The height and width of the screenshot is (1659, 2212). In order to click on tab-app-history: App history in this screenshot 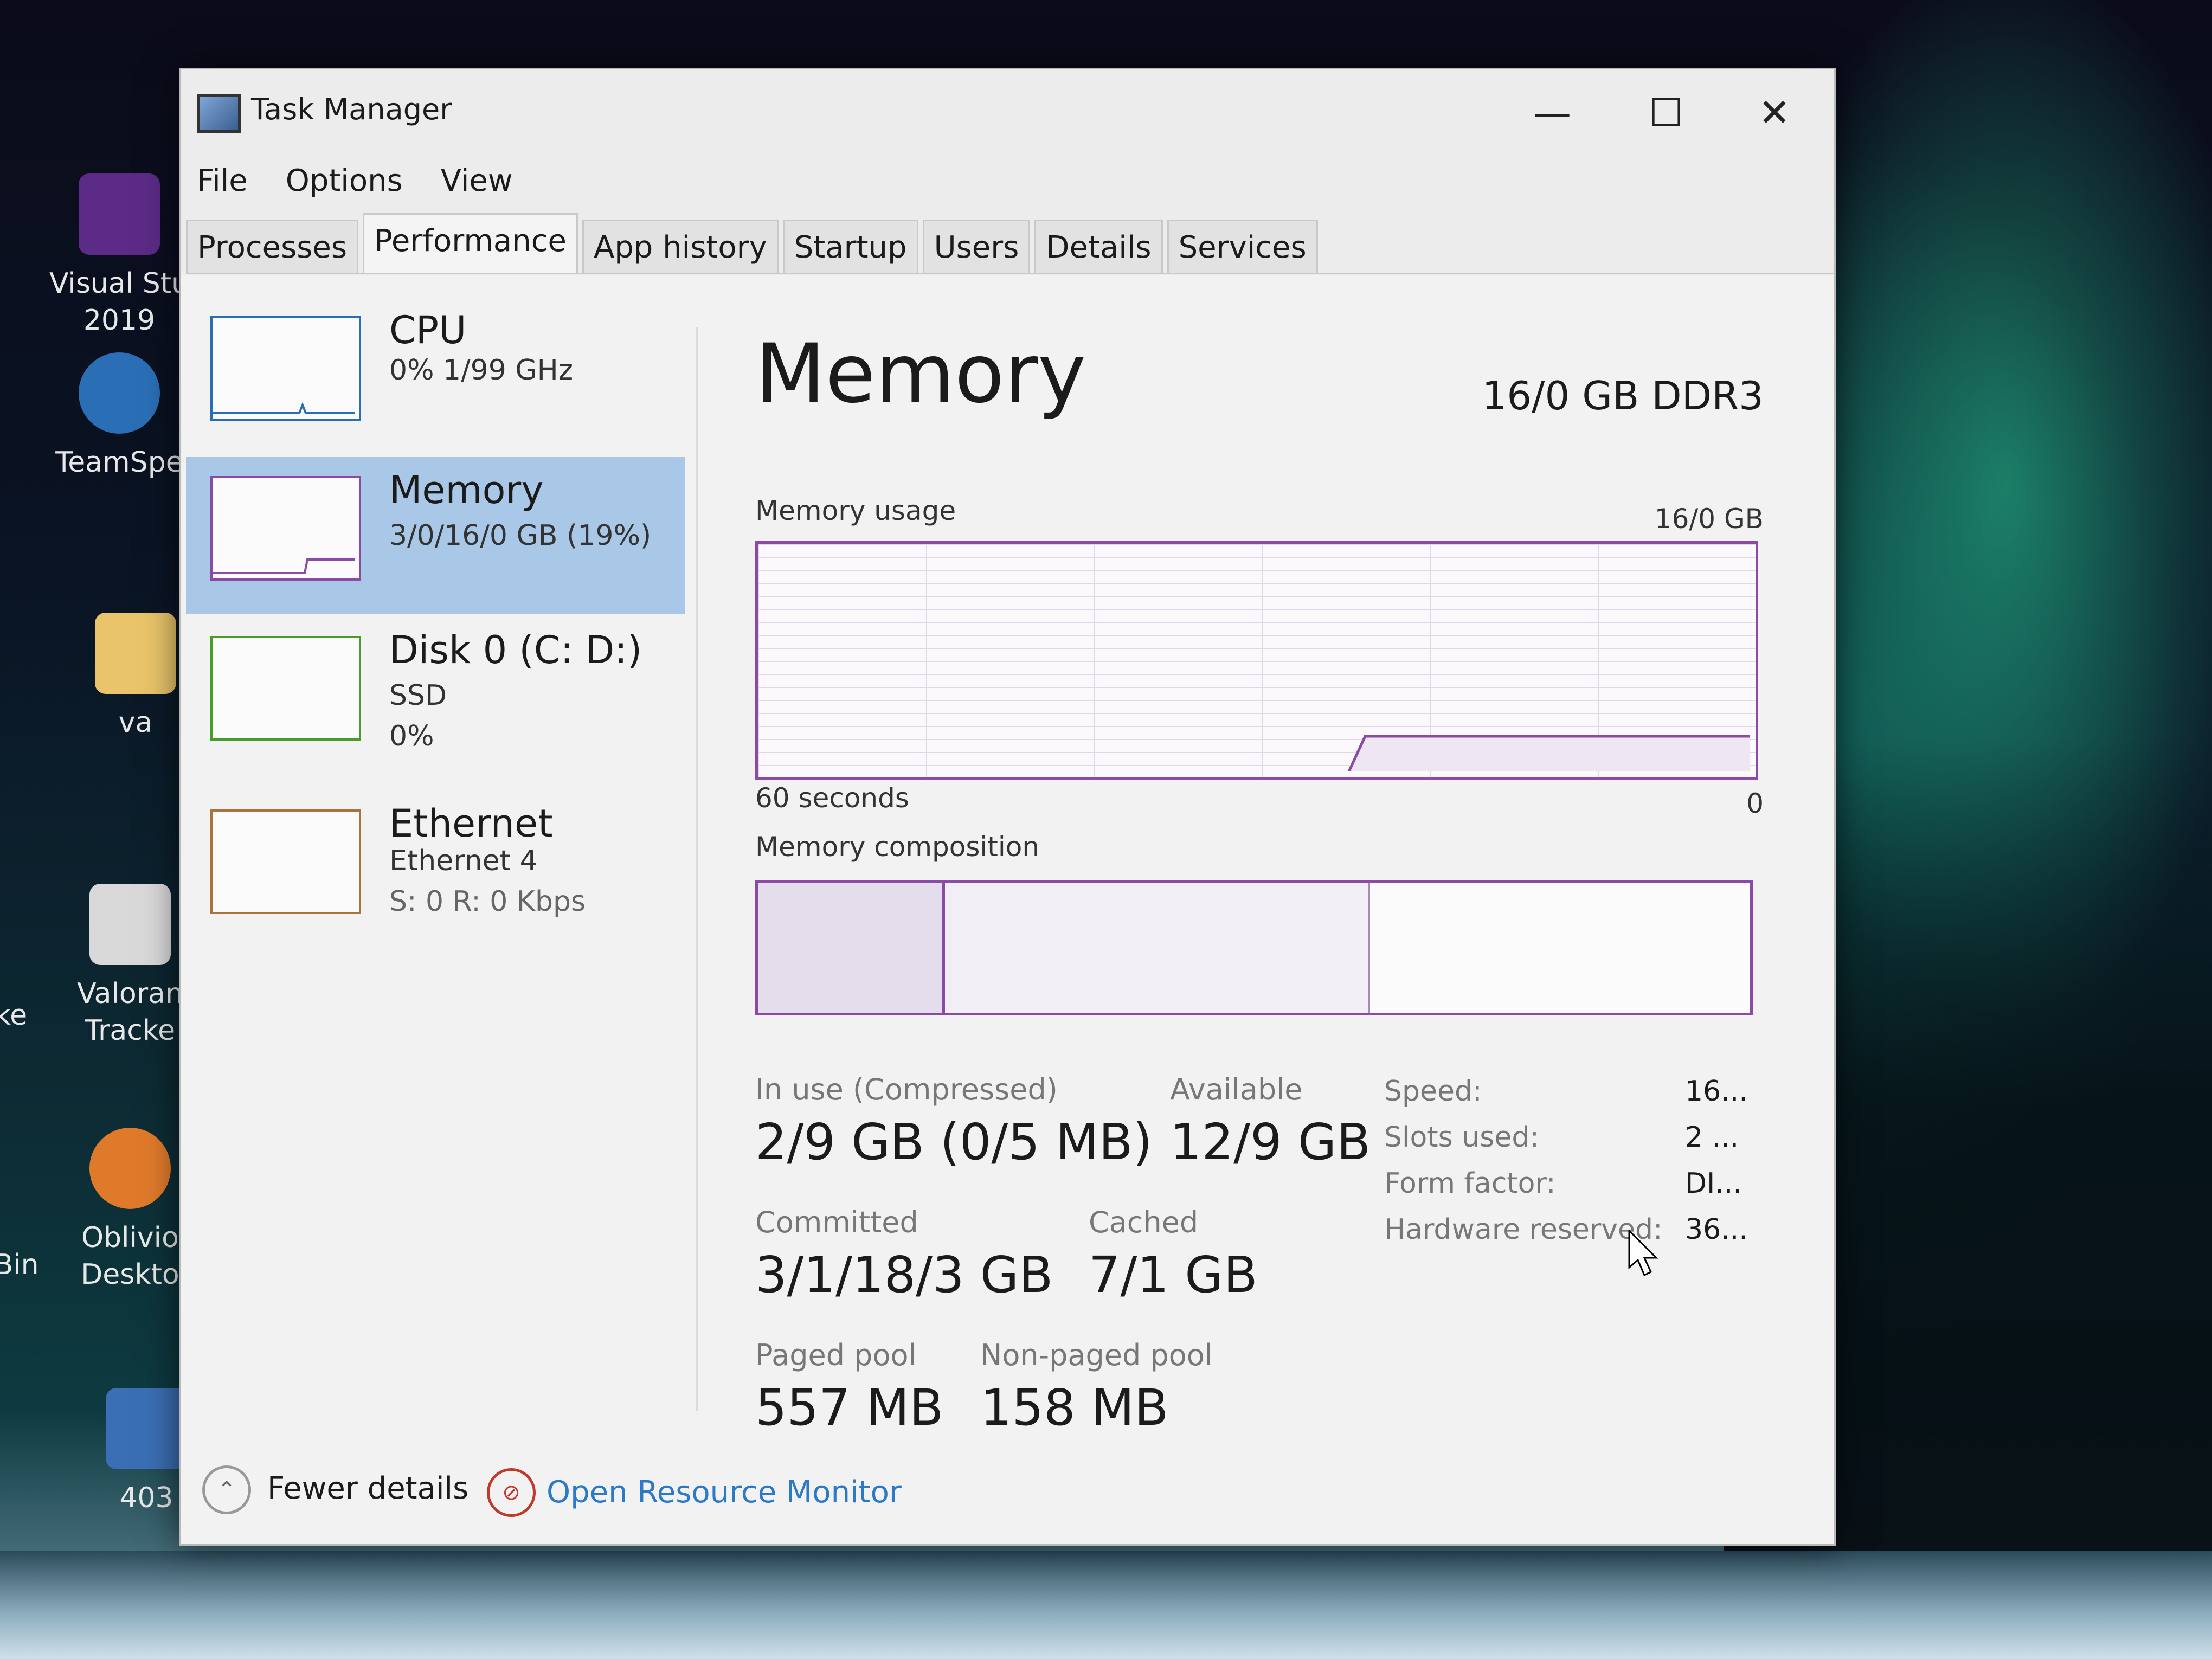, I will do `click(680, 246)`.